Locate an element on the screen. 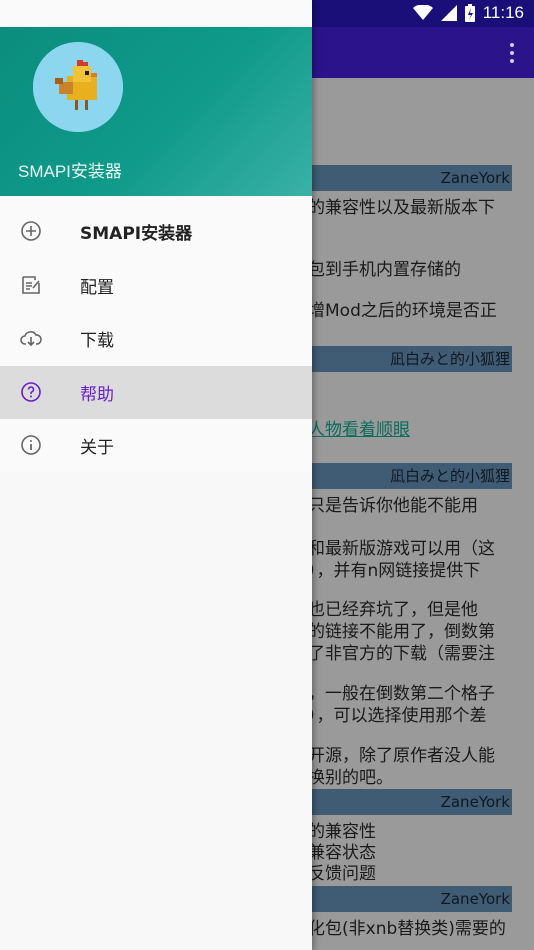 Image resolution: width=534 pixels, height=950 pixels. menu-item-smapi-installer: SMAPI安装器 is located at coordinates (156, 232).